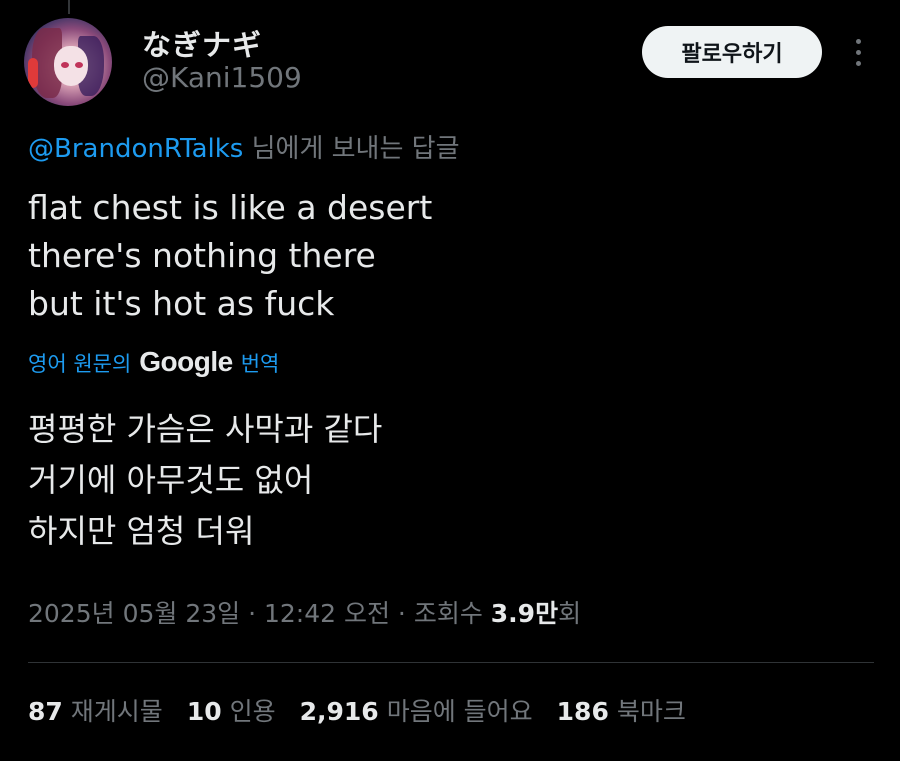 Image resolution: width=900 pixels, height=761 pixels. I want to click on views-label: 조회수, so click(452, 613).